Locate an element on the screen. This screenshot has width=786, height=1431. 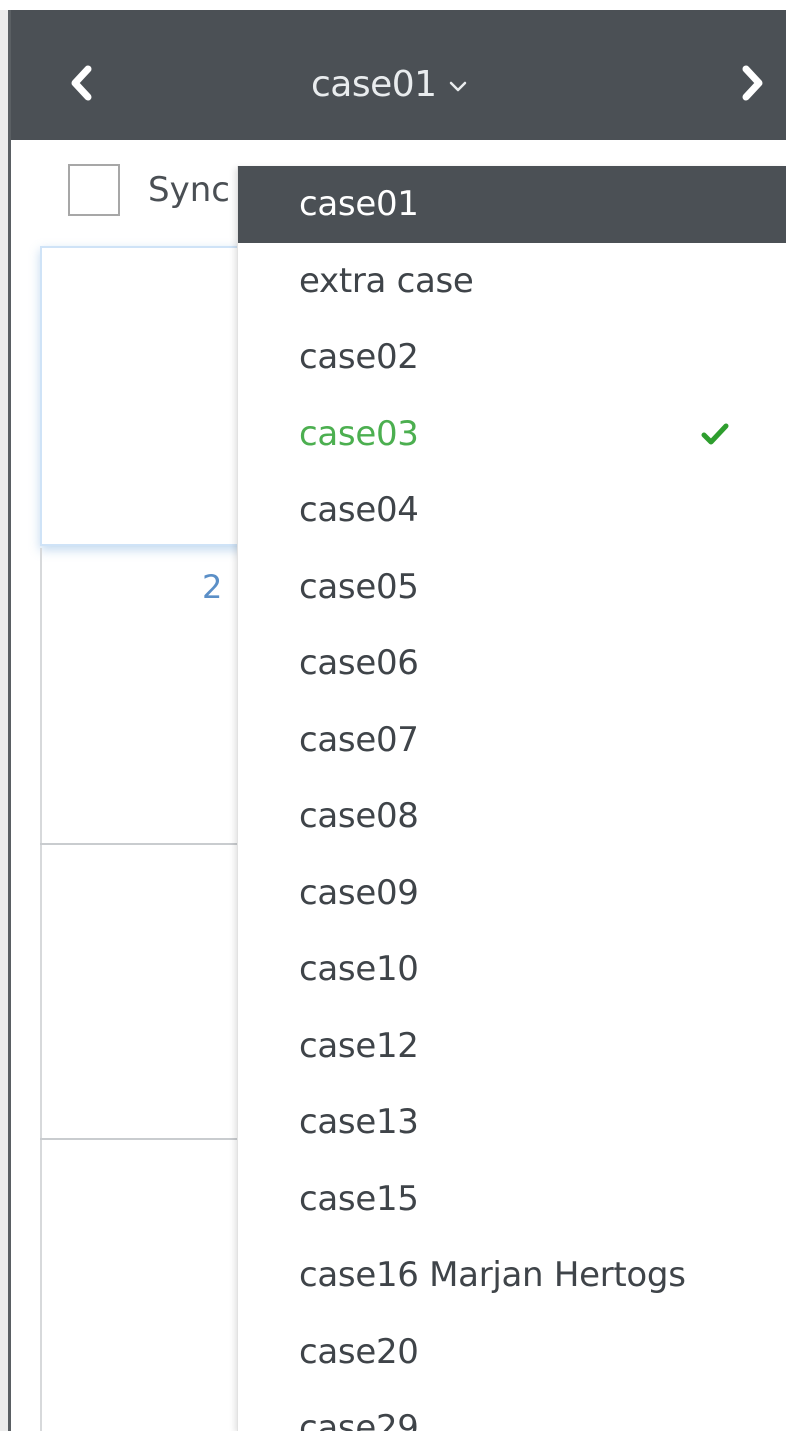
thumbnail-panel is located at coordinates (150, 396).